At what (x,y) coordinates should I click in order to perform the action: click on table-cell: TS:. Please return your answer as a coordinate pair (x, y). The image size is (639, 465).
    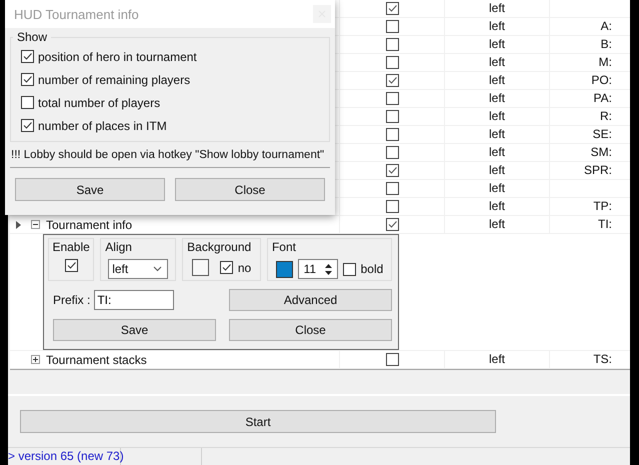
    Looking at the image, I should click on (602, 359).